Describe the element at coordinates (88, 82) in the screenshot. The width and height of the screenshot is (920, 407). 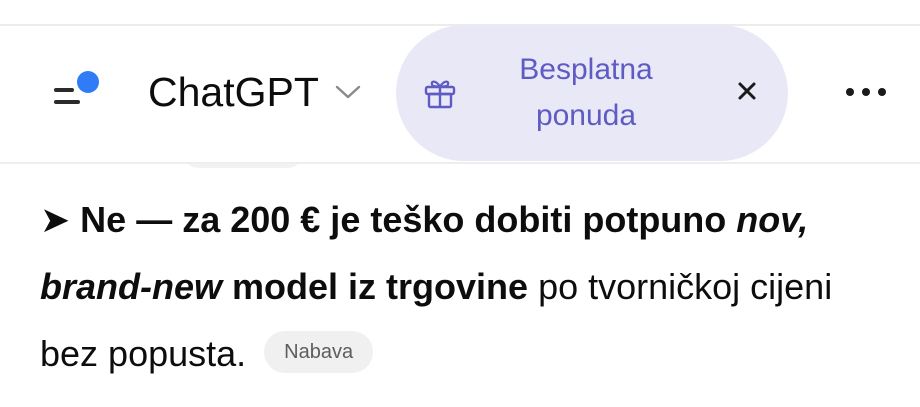
I see `notification-dot` at that location.